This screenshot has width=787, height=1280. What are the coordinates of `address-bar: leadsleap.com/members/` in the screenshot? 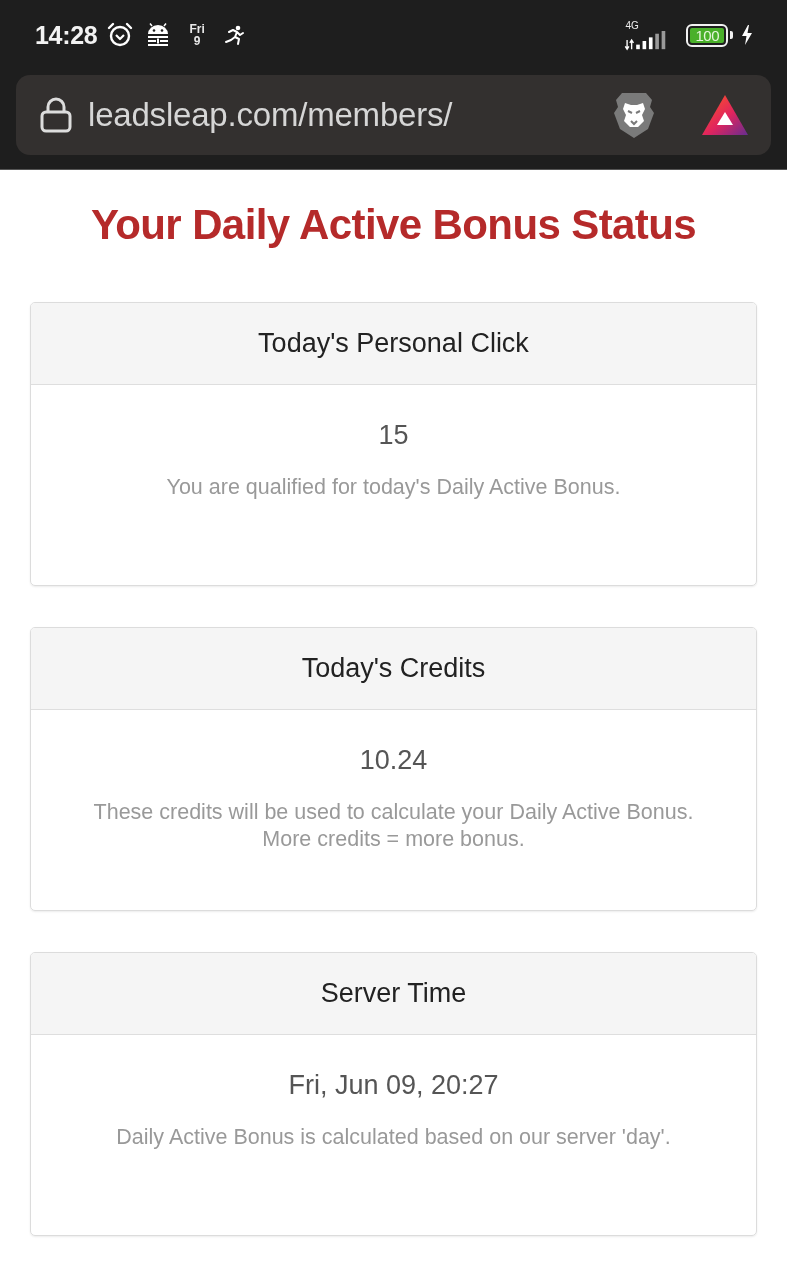 It's located at (393, 115).